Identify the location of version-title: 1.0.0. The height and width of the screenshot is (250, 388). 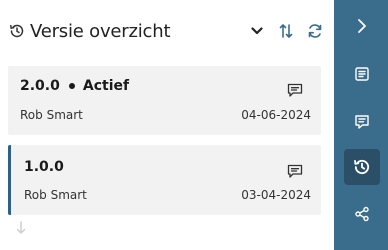
(44, 167).